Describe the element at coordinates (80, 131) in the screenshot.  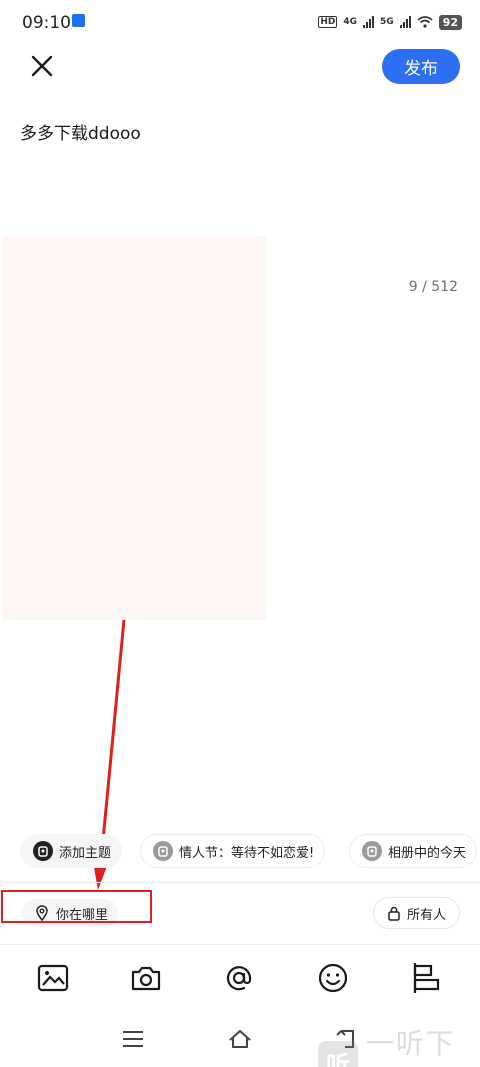
I see `post-text: 多多下载ddooo` at that location.